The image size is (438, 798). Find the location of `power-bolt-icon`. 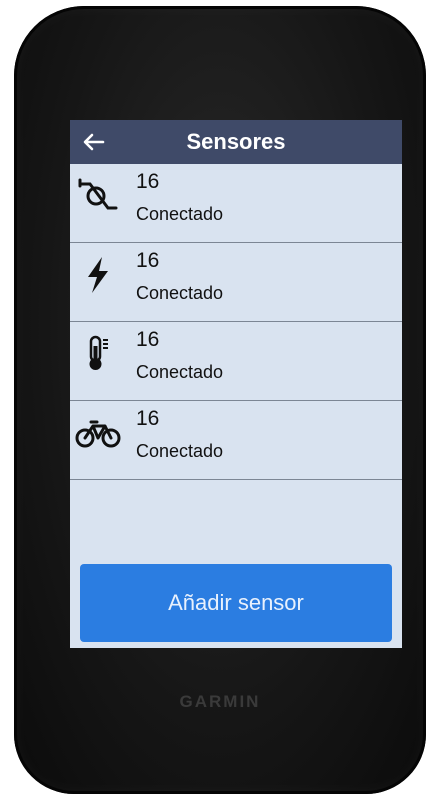

power-bolt-icon is located at coordinates (98, 275).